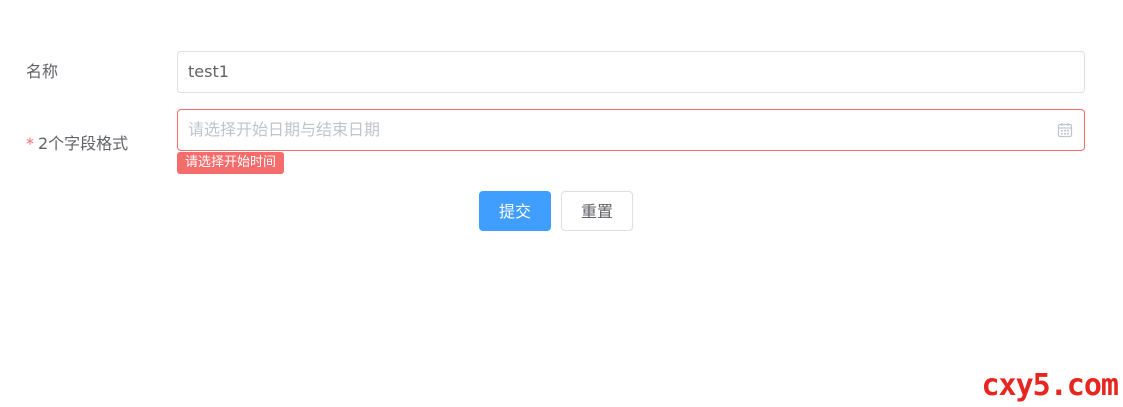  Describe the element at coordinates (284, 129) in the screenshot. I see `date-range-placeholder: 请选择开始日期与结束日期` at that location.